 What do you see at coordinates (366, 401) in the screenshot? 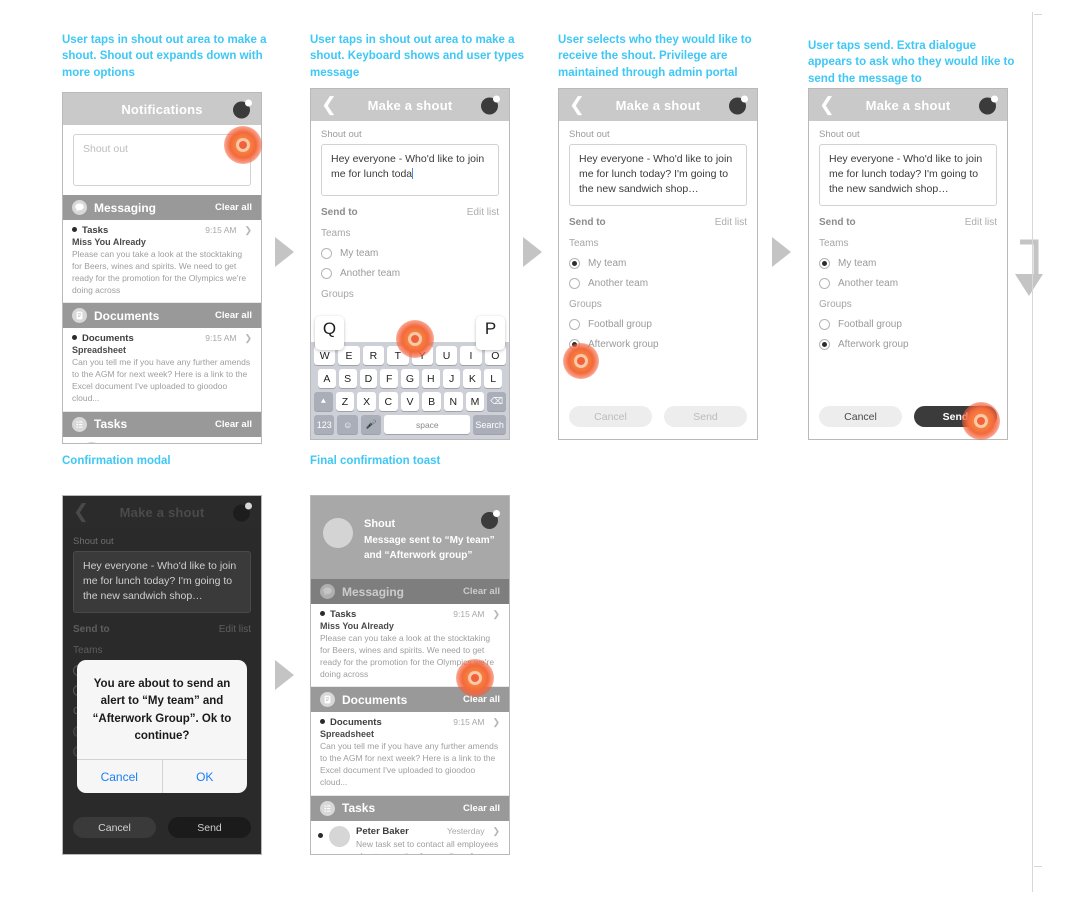
I see `key-x: X` at bounding box center [366, 401].